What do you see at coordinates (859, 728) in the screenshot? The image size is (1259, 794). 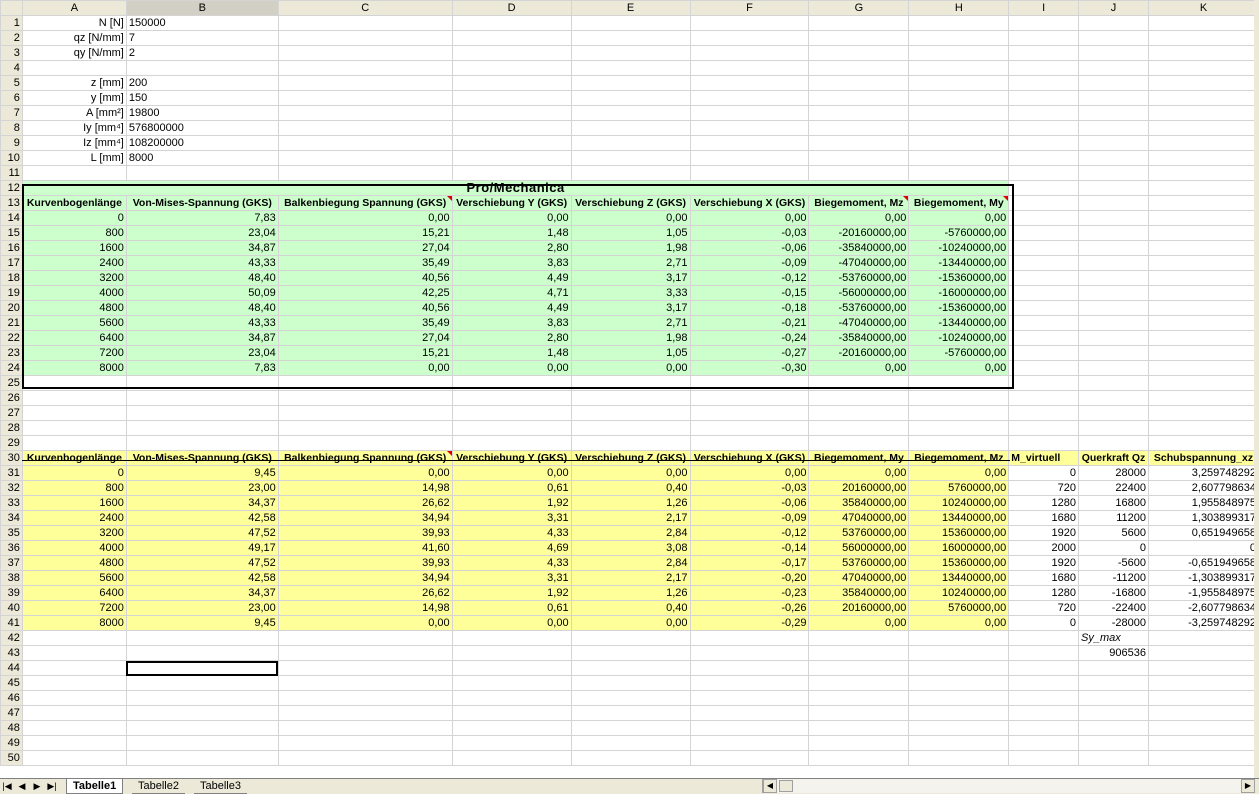 I see `cell-g48` at bounding box center [859, 728].